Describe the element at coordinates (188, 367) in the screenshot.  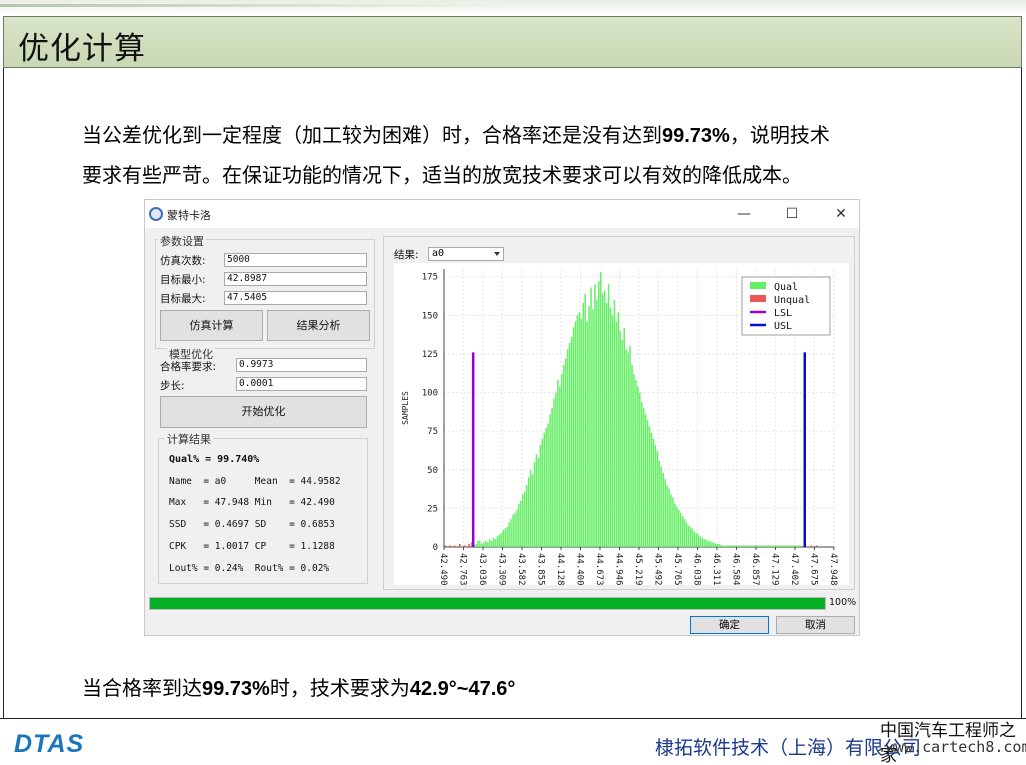
I see `qual-req-label: 合格率要求:` at that location.